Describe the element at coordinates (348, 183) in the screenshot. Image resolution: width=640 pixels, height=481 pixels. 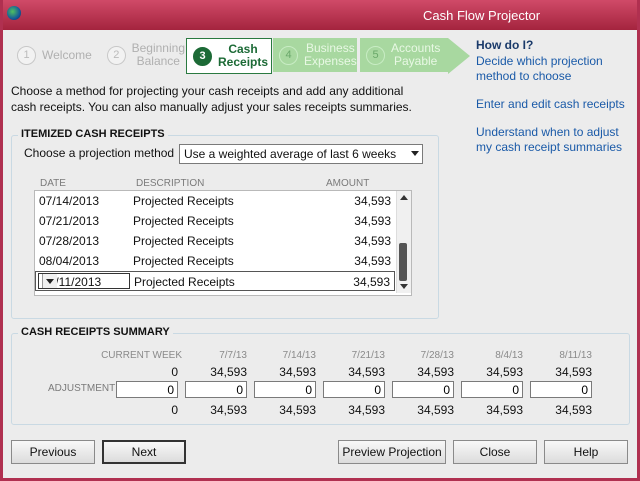
I see `col-amount: AMOUNT` at that location.